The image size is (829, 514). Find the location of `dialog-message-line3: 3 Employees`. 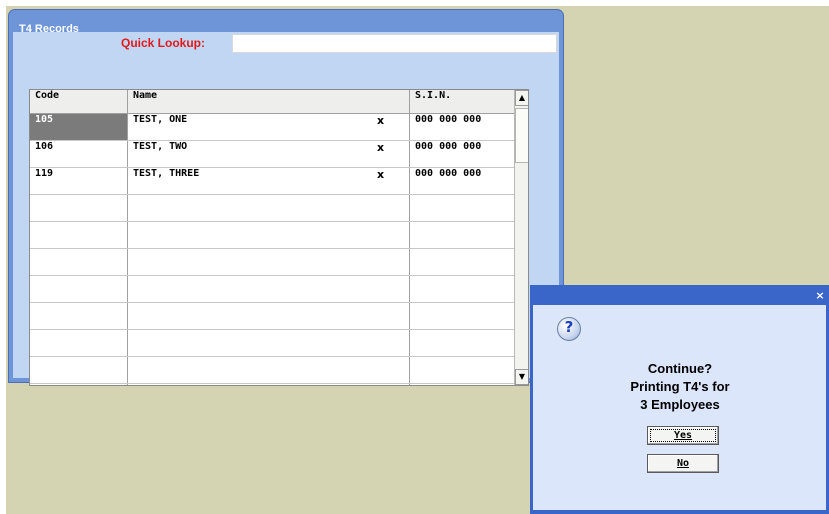

dialog-message-line3: 3 Employees is located at coordinates (680, 404).